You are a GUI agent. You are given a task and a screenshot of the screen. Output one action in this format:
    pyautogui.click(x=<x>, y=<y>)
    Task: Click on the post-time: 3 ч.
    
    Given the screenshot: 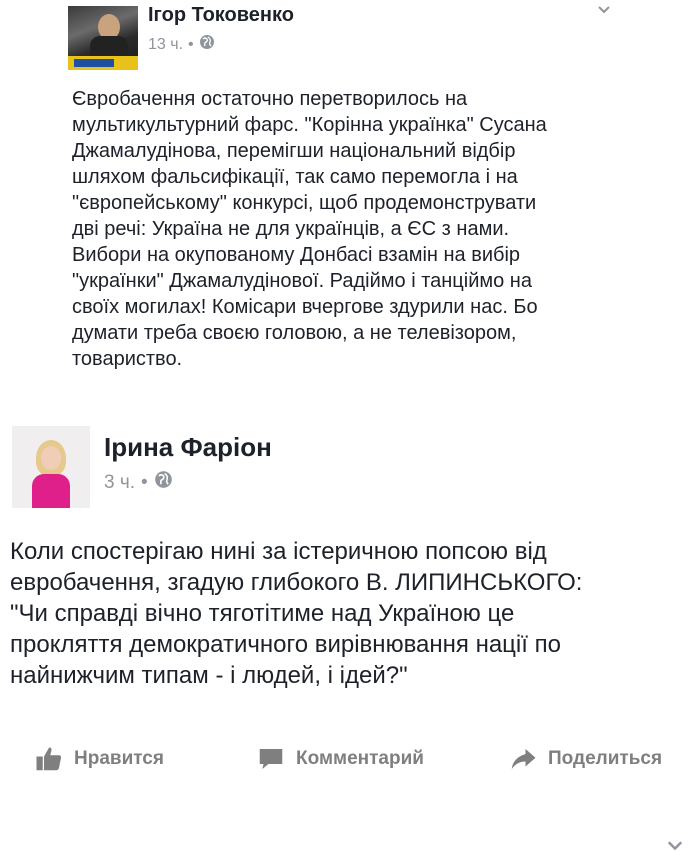 What is the action you would take?
    pyautogui.click(x=119, y=483)
    